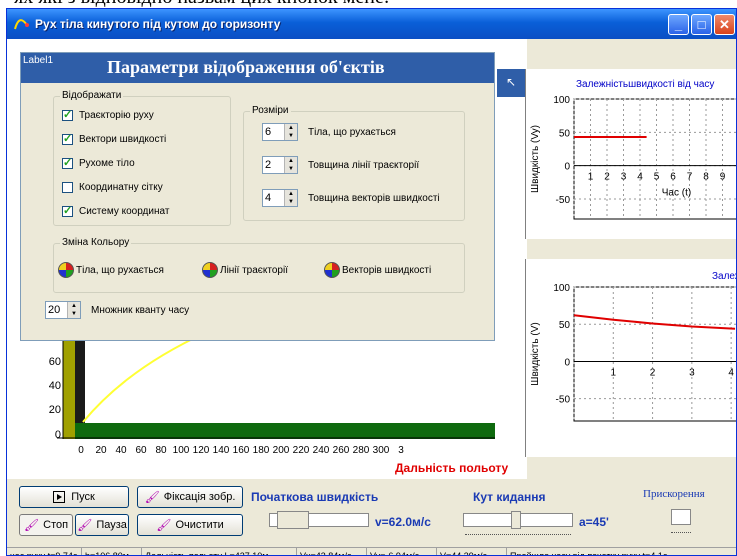 This screenshot has width=737, height=556. What do you see at coordinates (293, 520) in the screenshot?
I see `speed-trackbar-thumb` at bounding box center [293, 520].